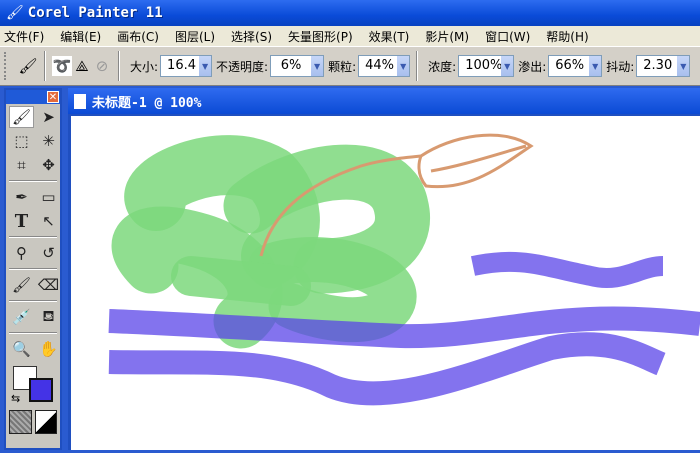 The image size is (700, 453). What do you see at coordinates (21, 253) in the screenshot?
I see `dodge-icon: ⚲` at bounding box center [21, 253].